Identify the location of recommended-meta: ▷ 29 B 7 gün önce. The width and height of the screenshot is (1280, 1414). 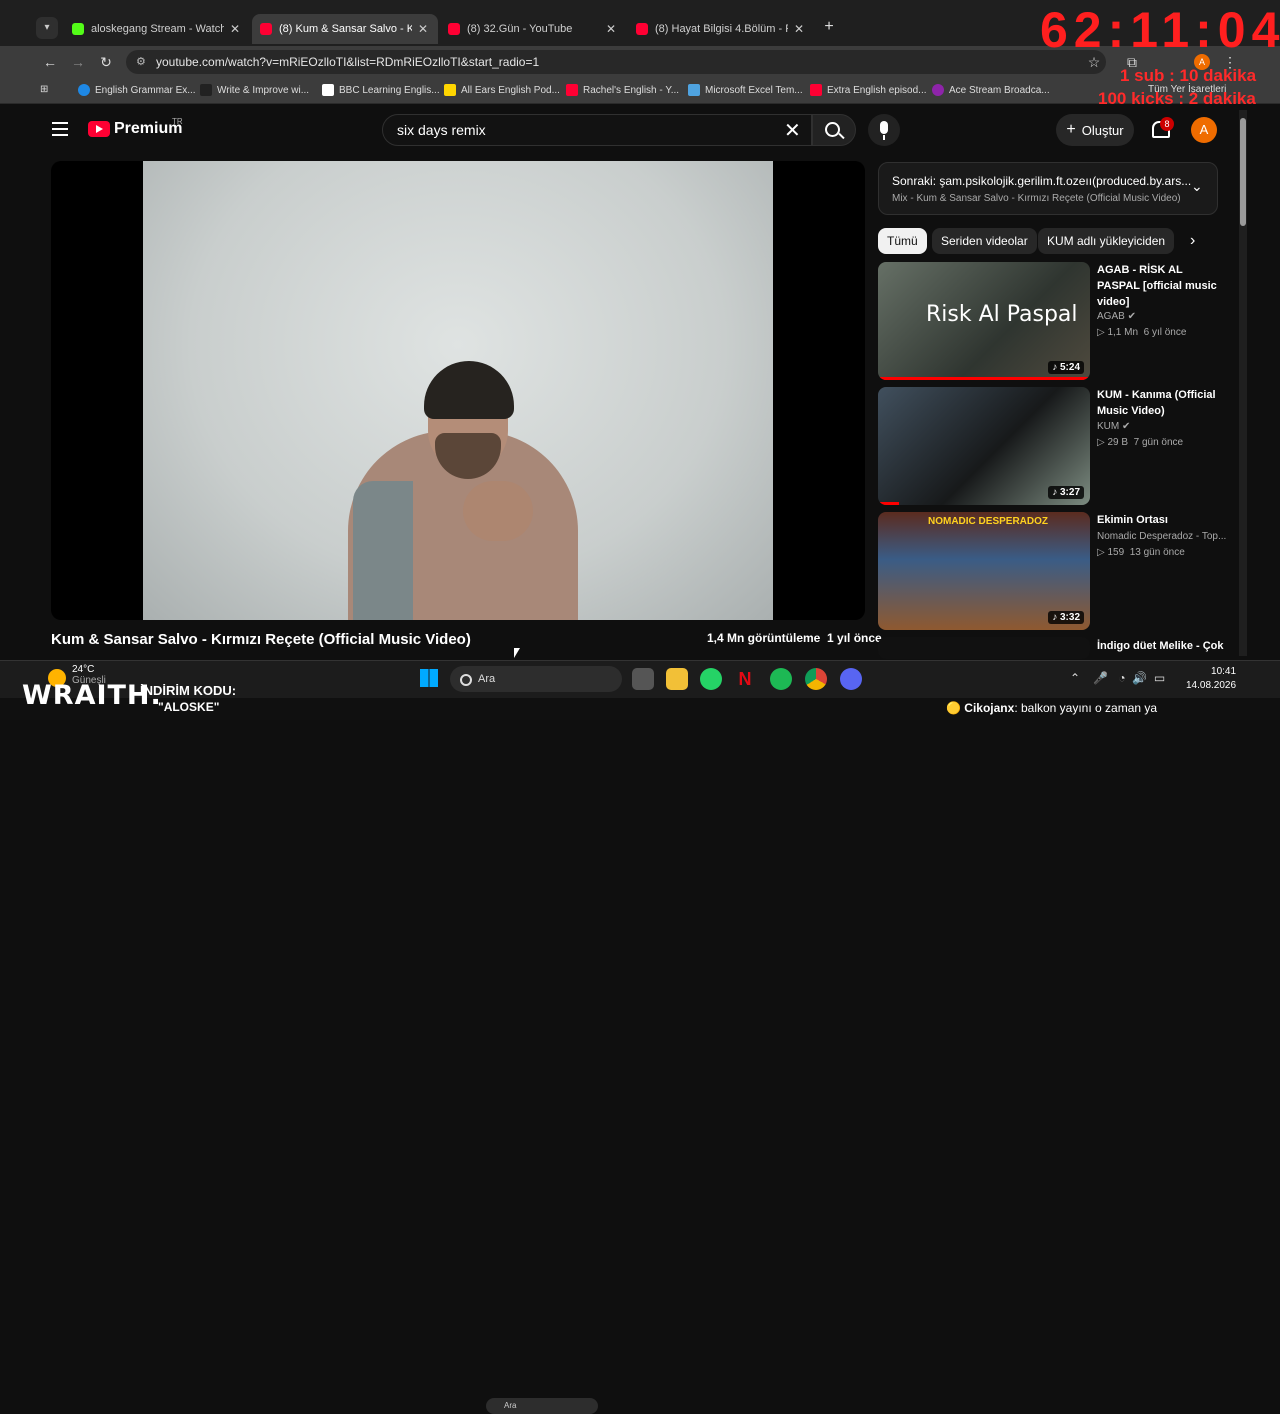
(1140, 442).